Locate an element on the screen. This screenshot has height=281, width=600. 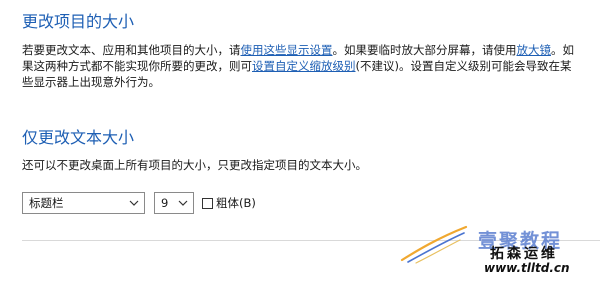
section-title-change-item-size: 更改项目的大小 is located at coordinates (78, 21).